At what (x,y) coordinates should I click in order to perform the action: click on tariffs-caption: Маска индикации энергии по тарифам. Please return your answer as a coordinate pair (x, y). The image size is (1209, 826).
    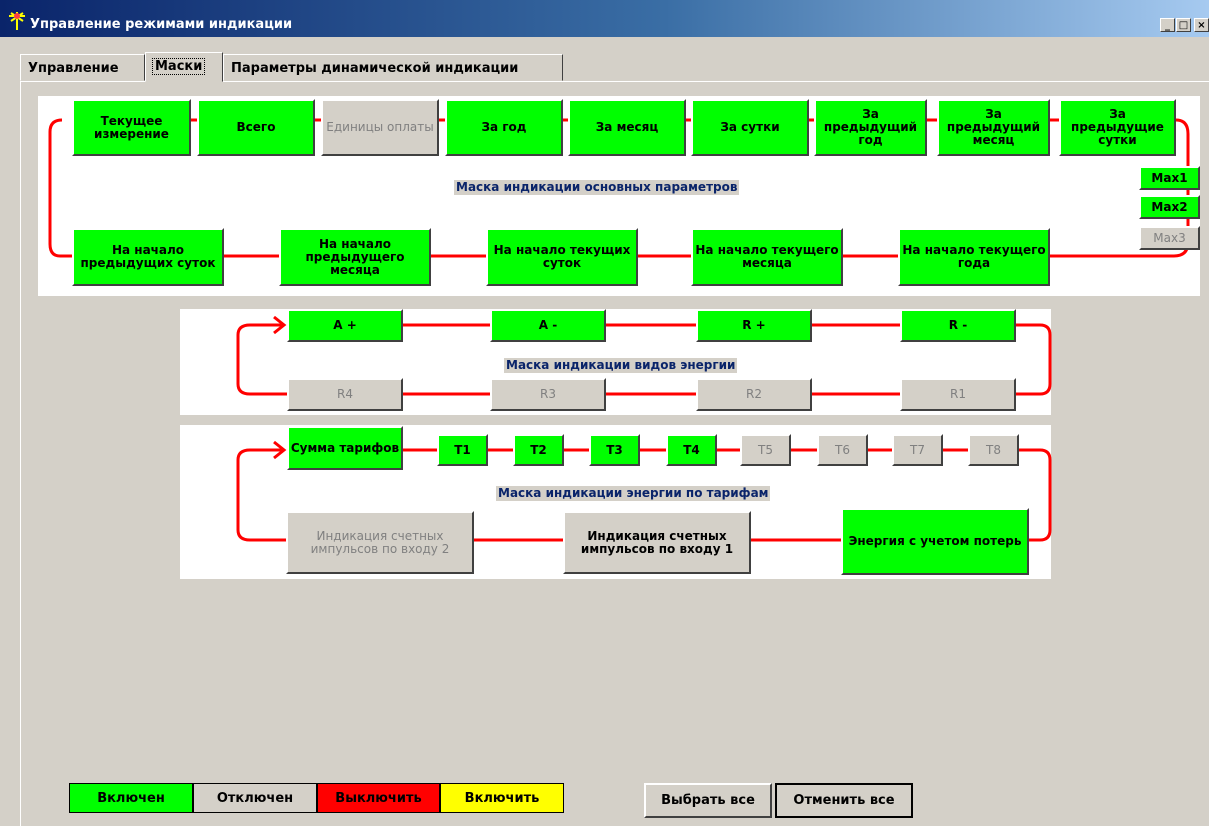
    Looking at the image, I should click on (633, 493).